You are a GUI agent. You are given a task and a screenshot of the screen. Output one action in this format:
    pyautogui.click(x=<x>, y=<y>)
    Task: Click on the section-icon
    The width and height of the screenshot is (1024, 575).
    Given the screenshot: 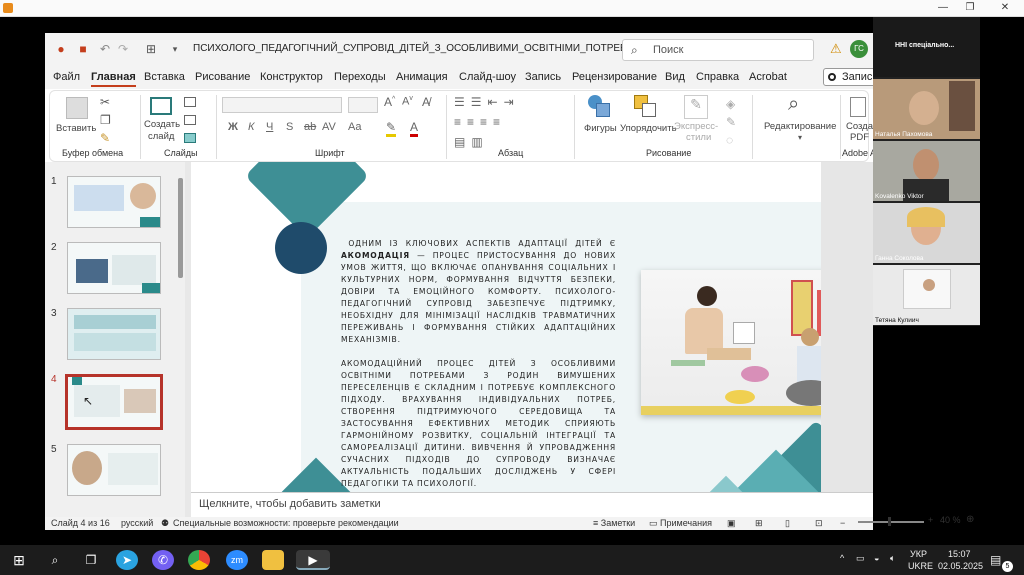 What is the action you would take?
    pyautogui.click(x=190, y=138)
    